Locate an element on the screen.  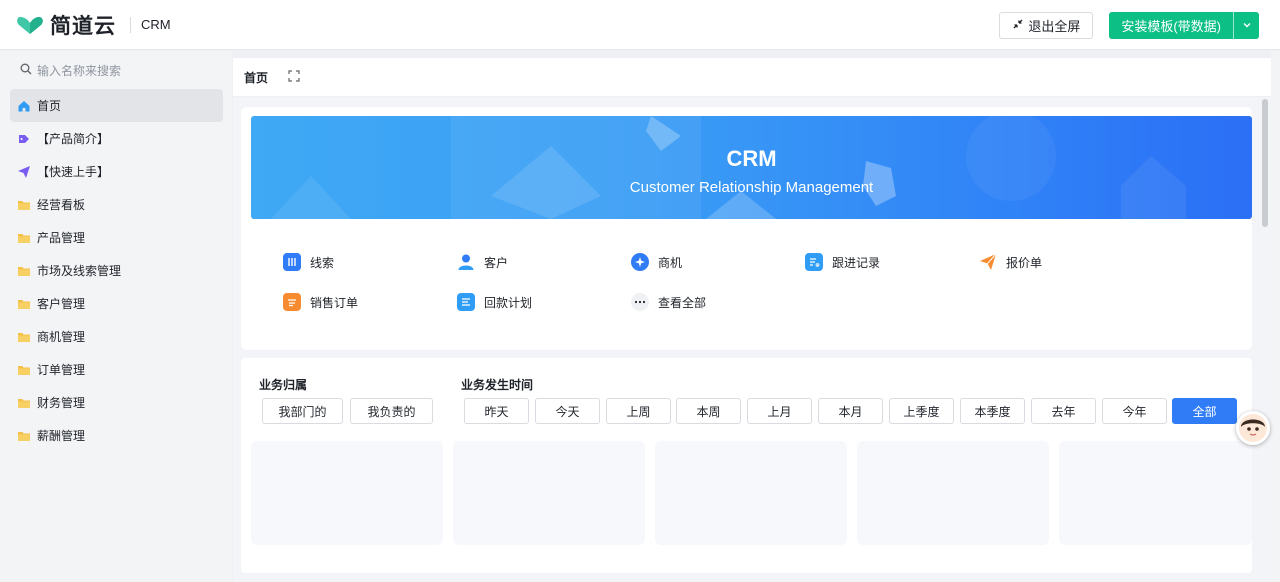
more-icon is located at coordinates (640, 302).